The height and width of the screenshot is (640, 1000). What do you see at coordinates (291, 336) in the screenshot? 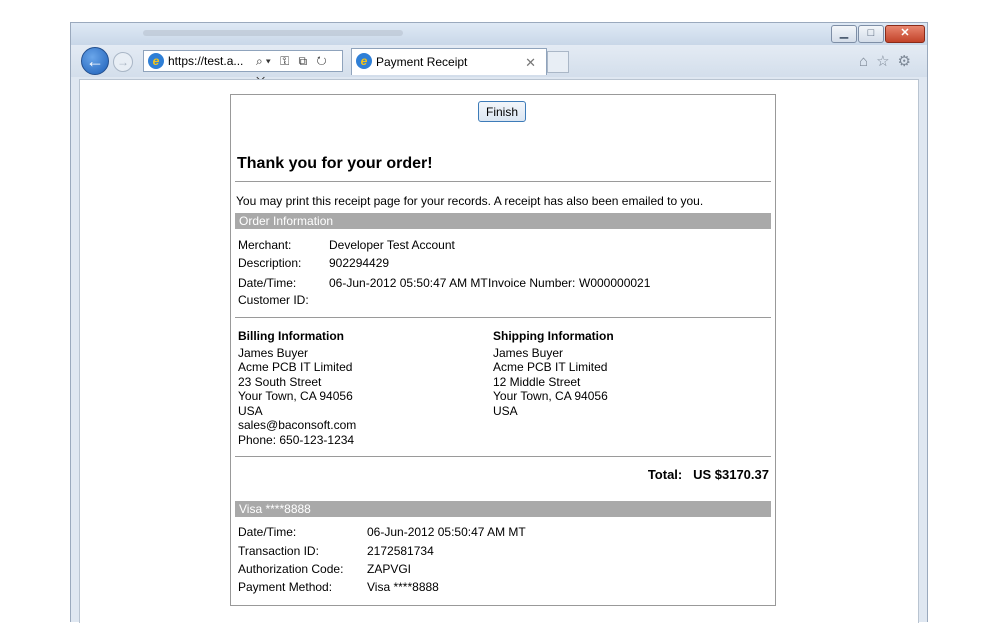
I see `billing-title: Billing Information` at bounding box center [291, 336].